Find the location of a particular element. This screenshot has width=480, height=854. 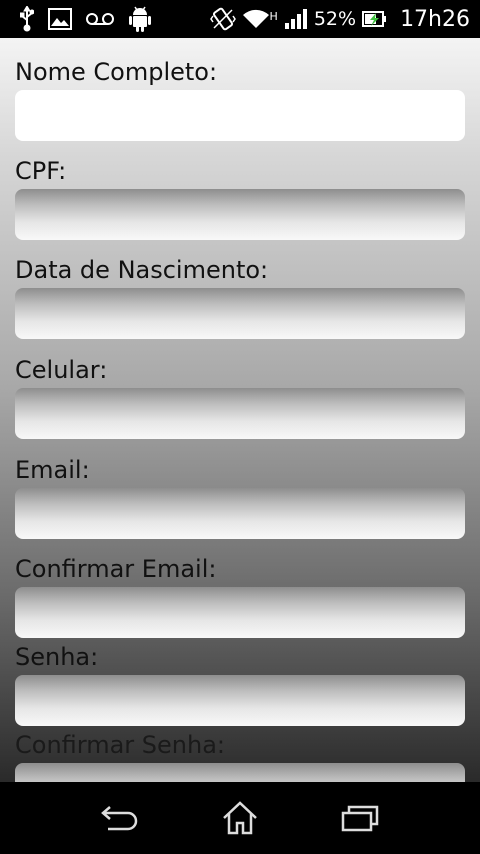

wifi-icon is located at coordinates (256, 19).